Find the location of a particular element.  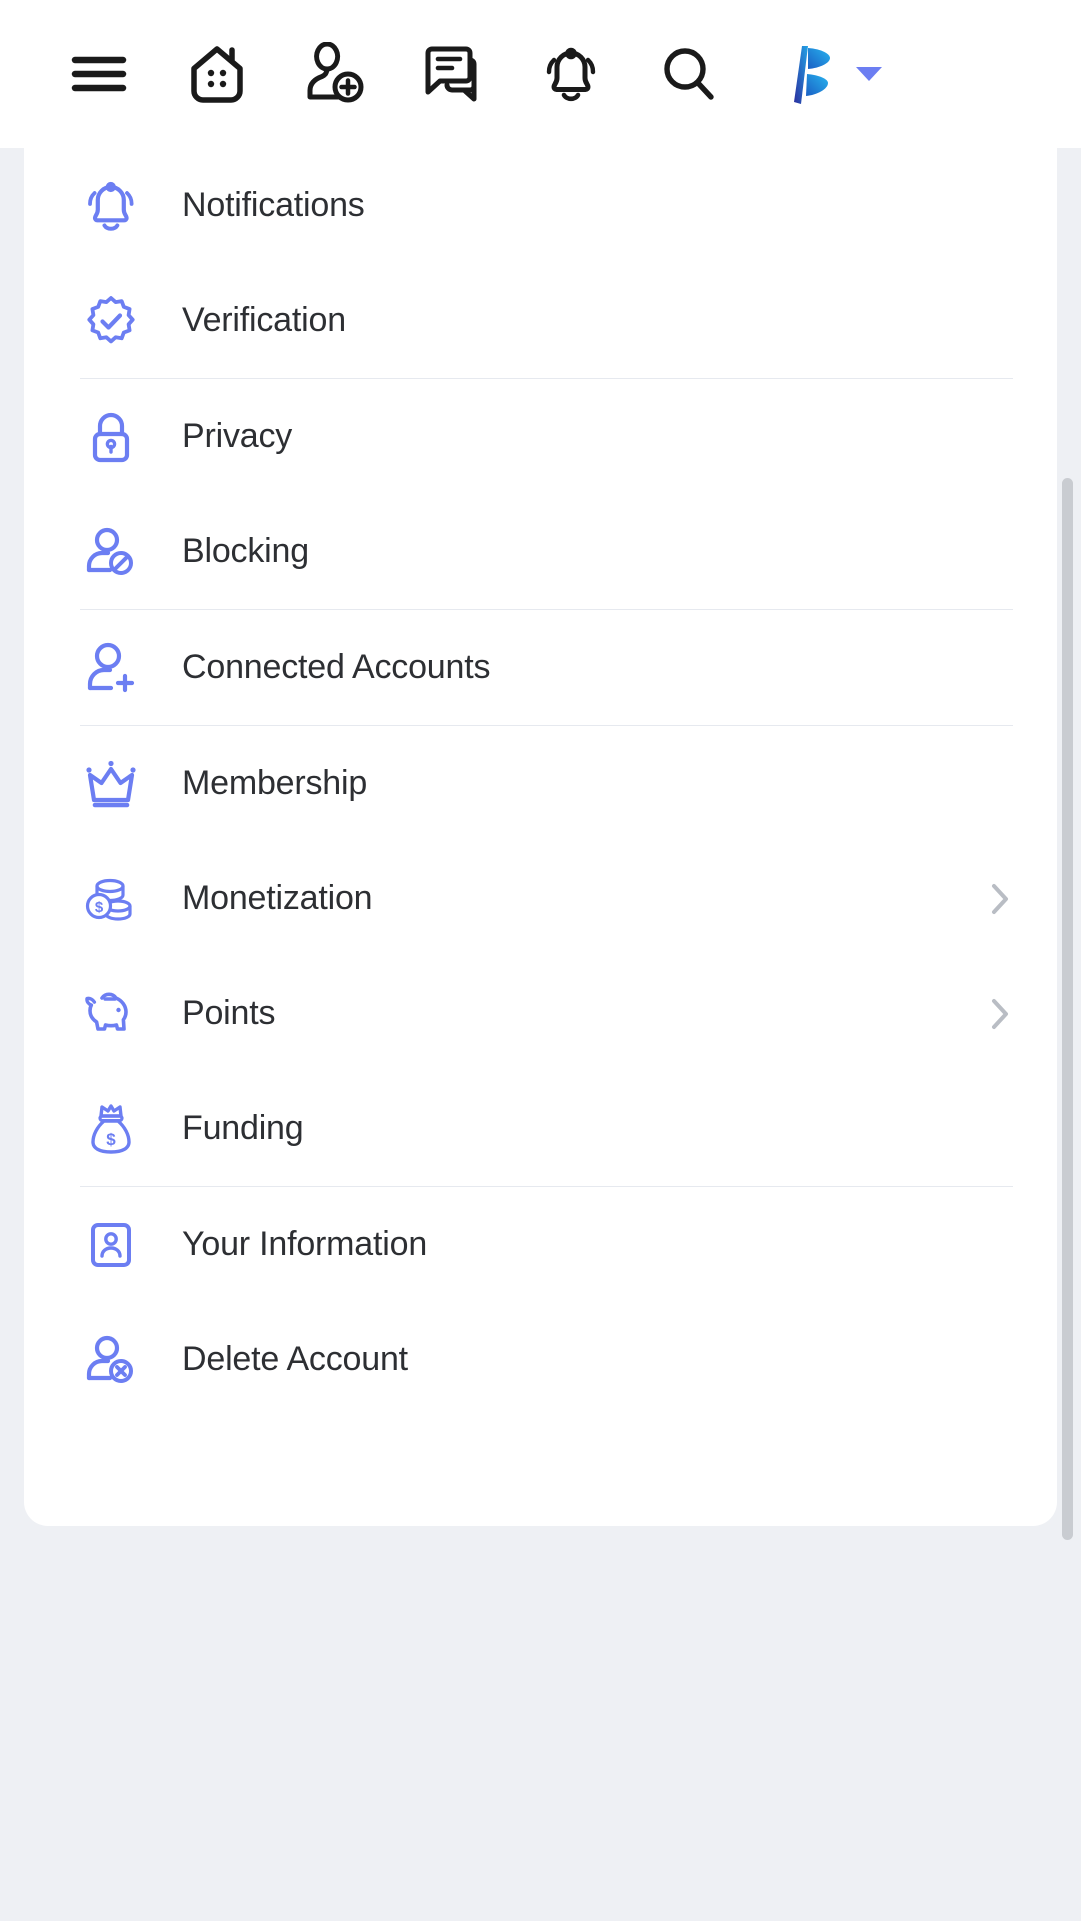

settings-item-membership: Membership is located at coordinates (540, 783).